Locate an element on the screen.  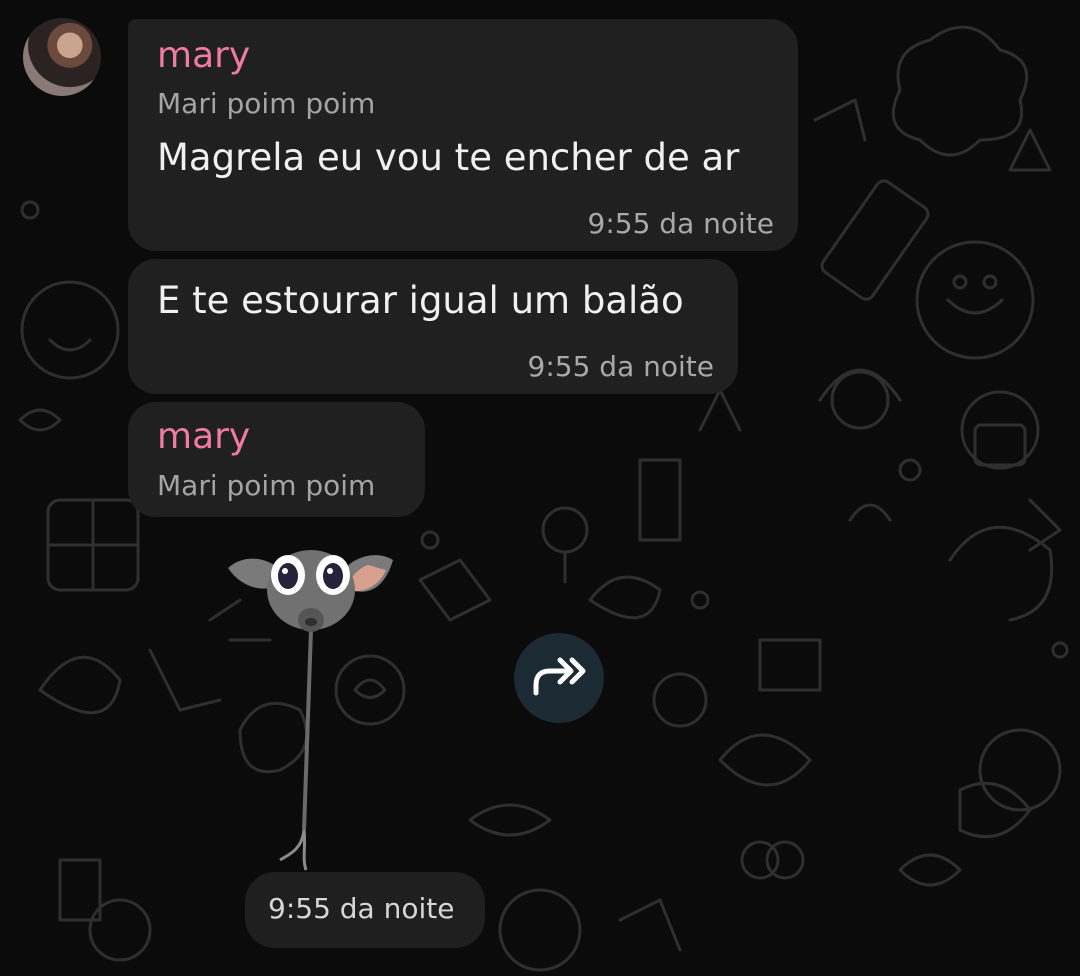
message-text: Magrela eu vou te encher de ar is located at coordinates (448, 157).